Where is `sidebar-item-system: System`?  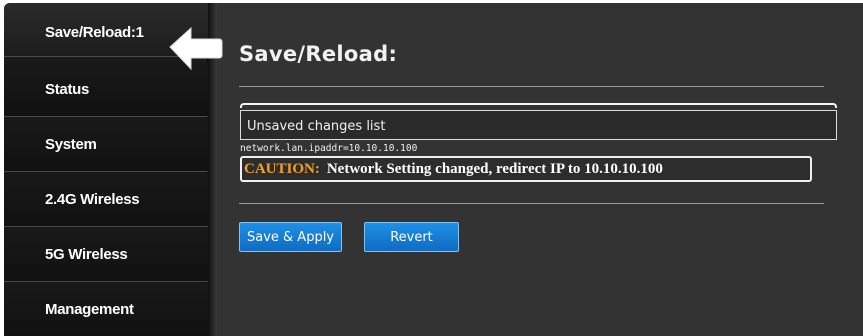 sidebar-item-system: System is located at coordinates (106, 145).